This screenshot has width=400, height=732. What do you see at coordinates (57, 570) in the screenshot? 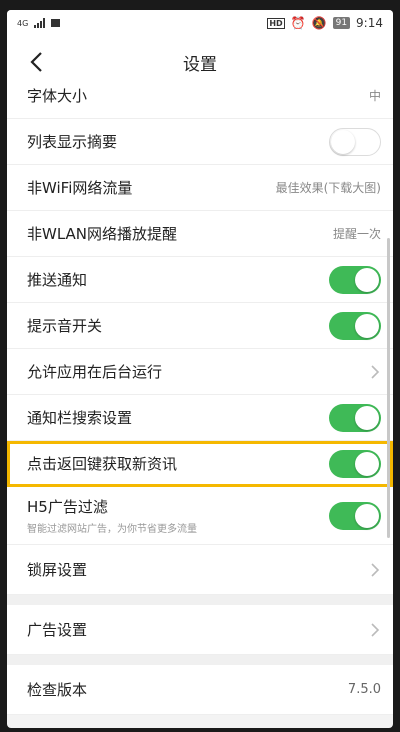
I see `lock-screen-label: 锁屏设置` at bounding box center [57, 570].